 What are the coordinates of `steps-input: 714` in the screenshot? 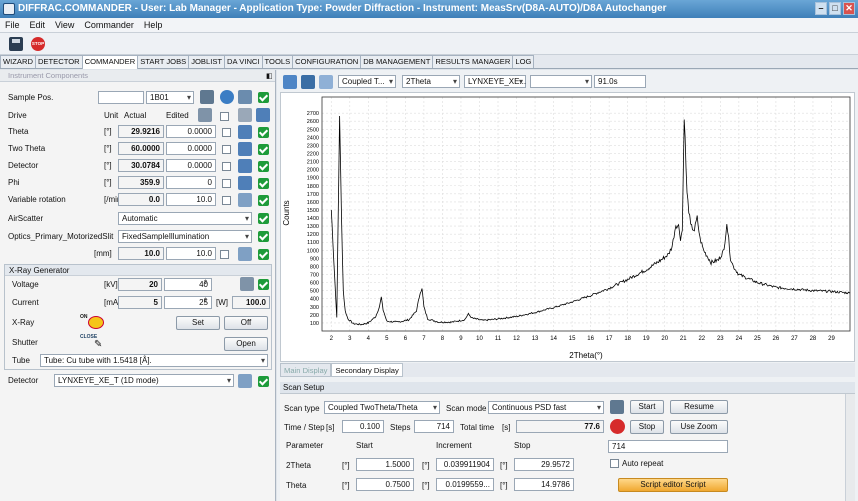 It's located at (434, 426).